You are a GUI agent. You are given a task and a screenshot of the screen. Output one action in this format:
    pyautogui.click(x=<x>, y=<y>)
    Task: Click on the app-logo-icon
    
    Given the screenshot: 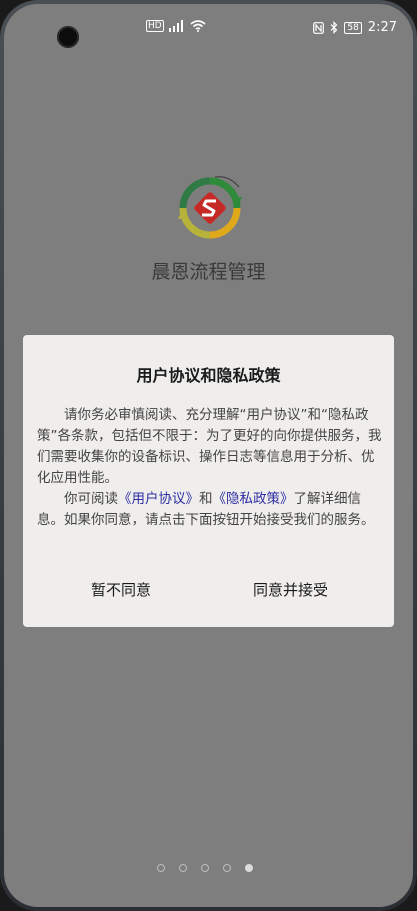 What is the action you would take?
    pyautogui.click(x=210, y=207)
    